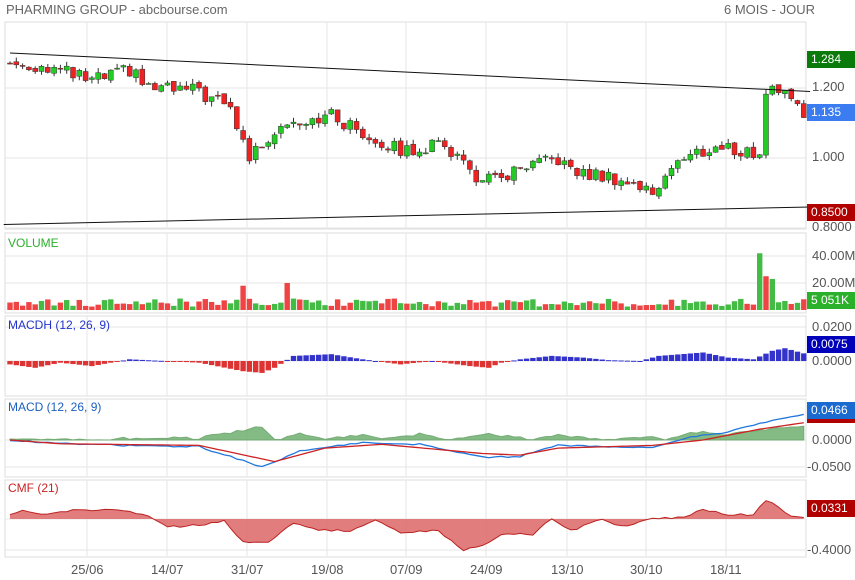  What do you see at coordinates (33, 243) in the screenshot?
I see `volume-title: VOLUME` at bounding box center [33, 243].